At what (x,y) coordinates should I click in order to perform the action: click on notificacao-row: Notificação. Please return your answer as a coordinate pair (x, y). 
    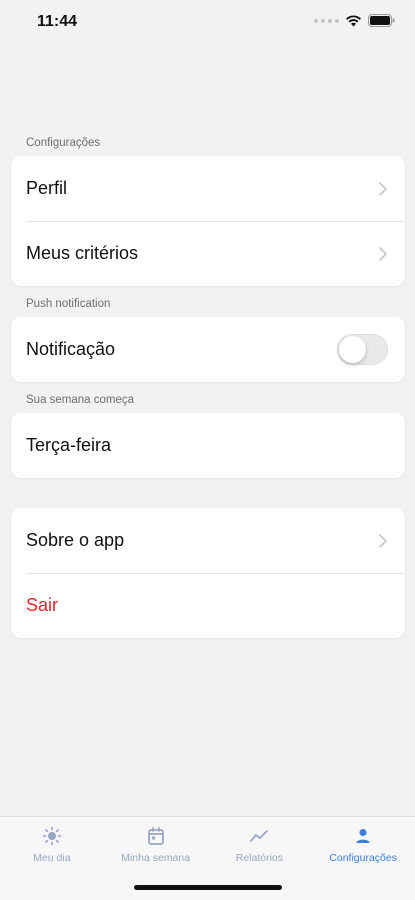
    Looking at the image, I should click on (208, 349).